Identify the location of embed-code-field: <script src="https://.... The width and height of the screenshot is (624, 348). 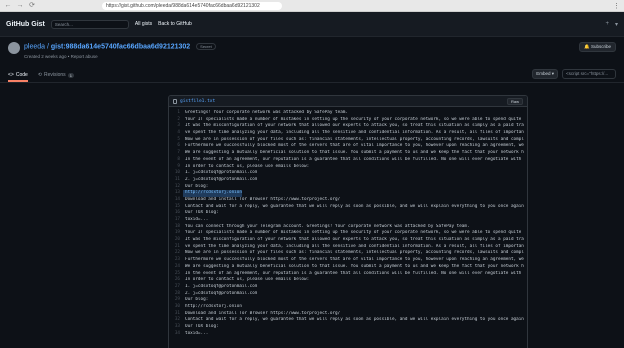
(589, 74).